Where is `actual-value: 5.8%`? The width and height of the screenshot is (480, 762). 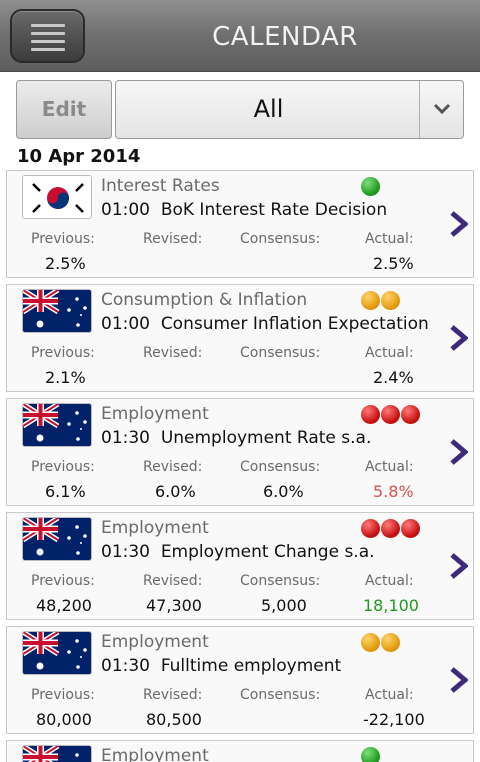 actual-value: 5.8% is located at coordinates (393, 491).